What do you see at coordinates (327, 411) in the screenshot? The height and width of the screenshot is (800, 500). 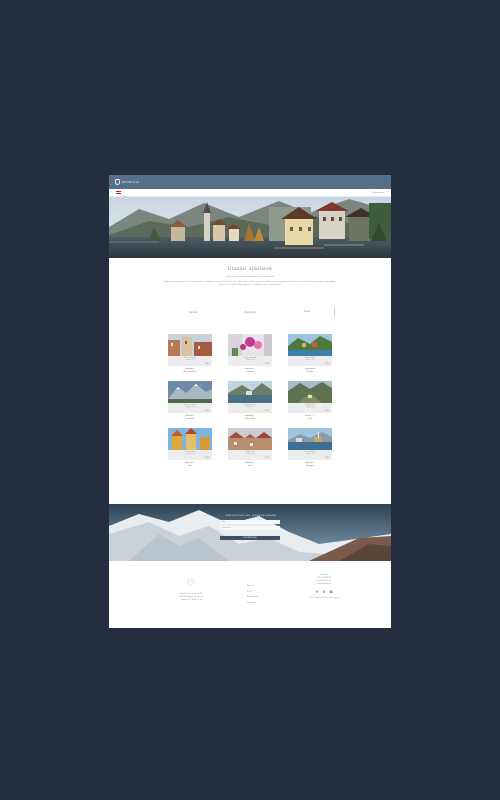 I see `offer-price: € 359` at bounding box center [327, 411].